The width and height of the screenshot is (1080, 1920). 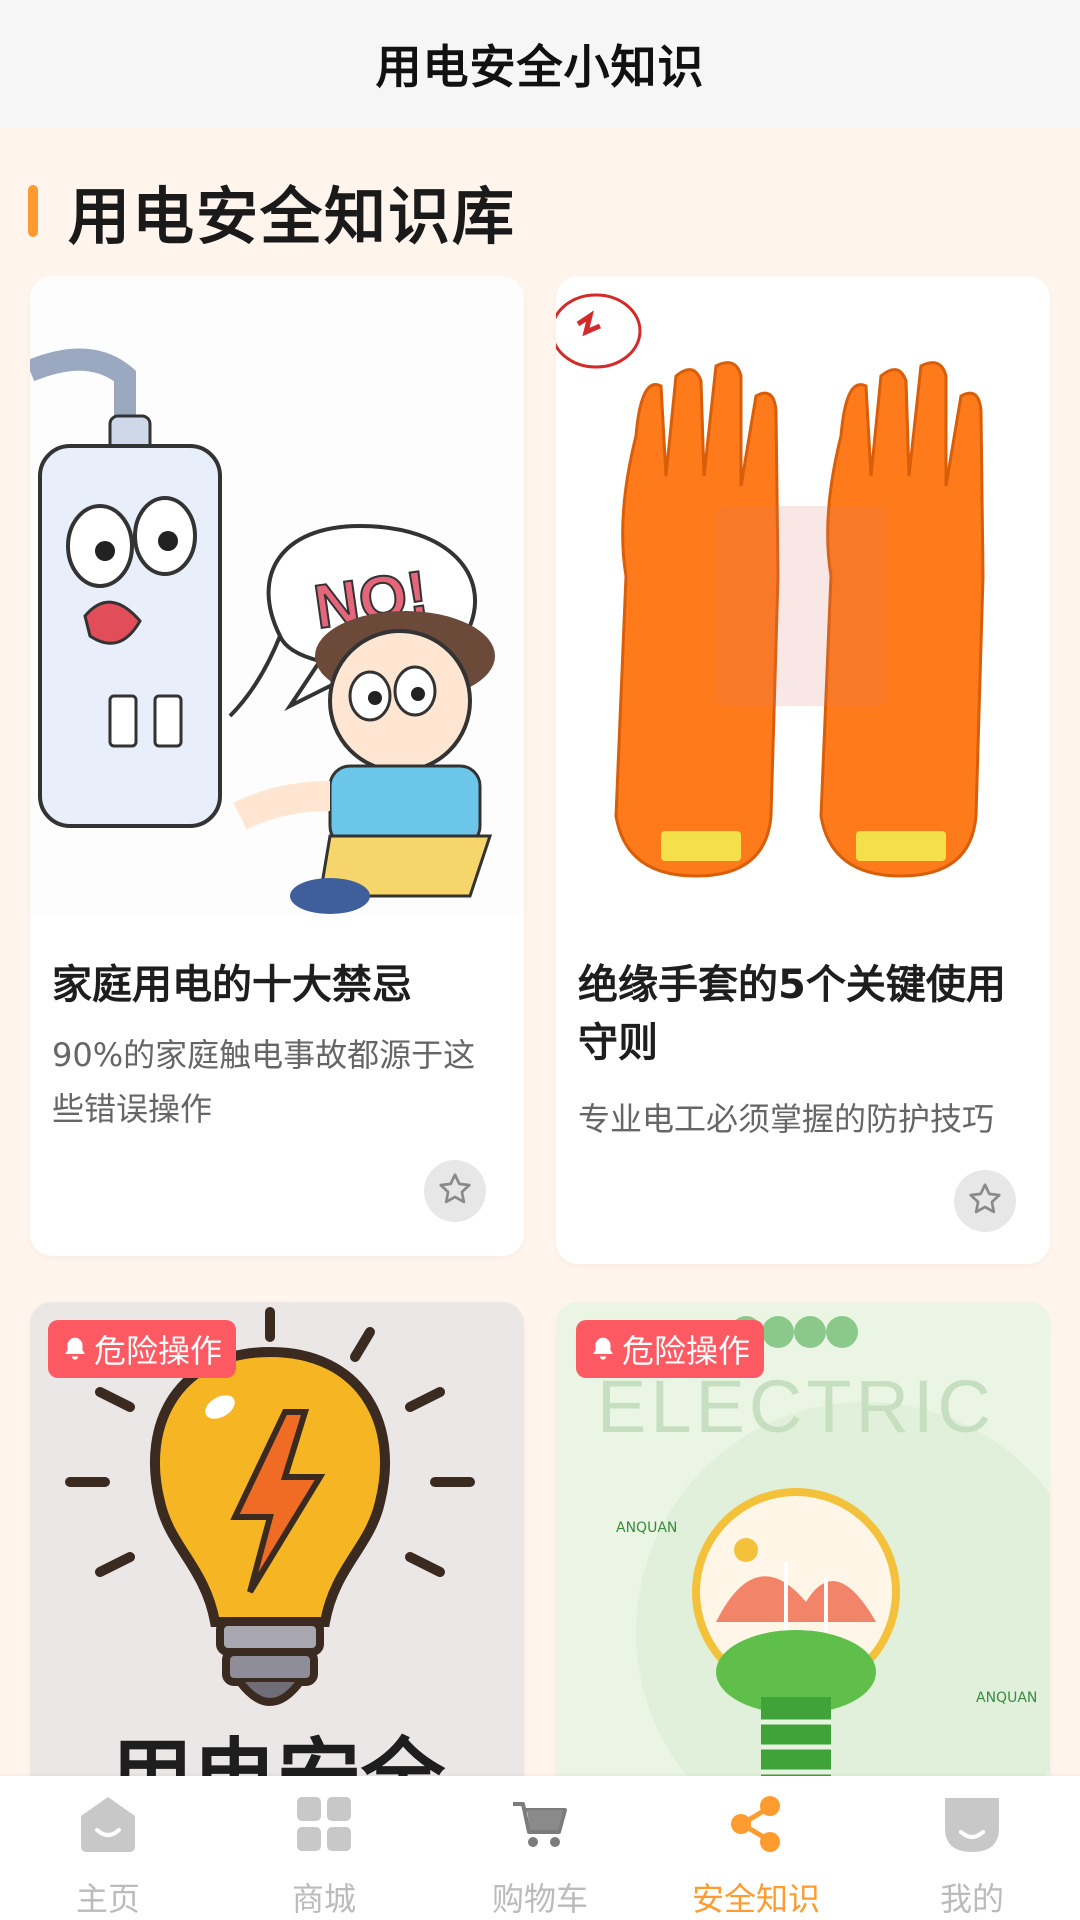 I want to click on article-card: 用电安全 危险操作, so click(x=277, y=1562).